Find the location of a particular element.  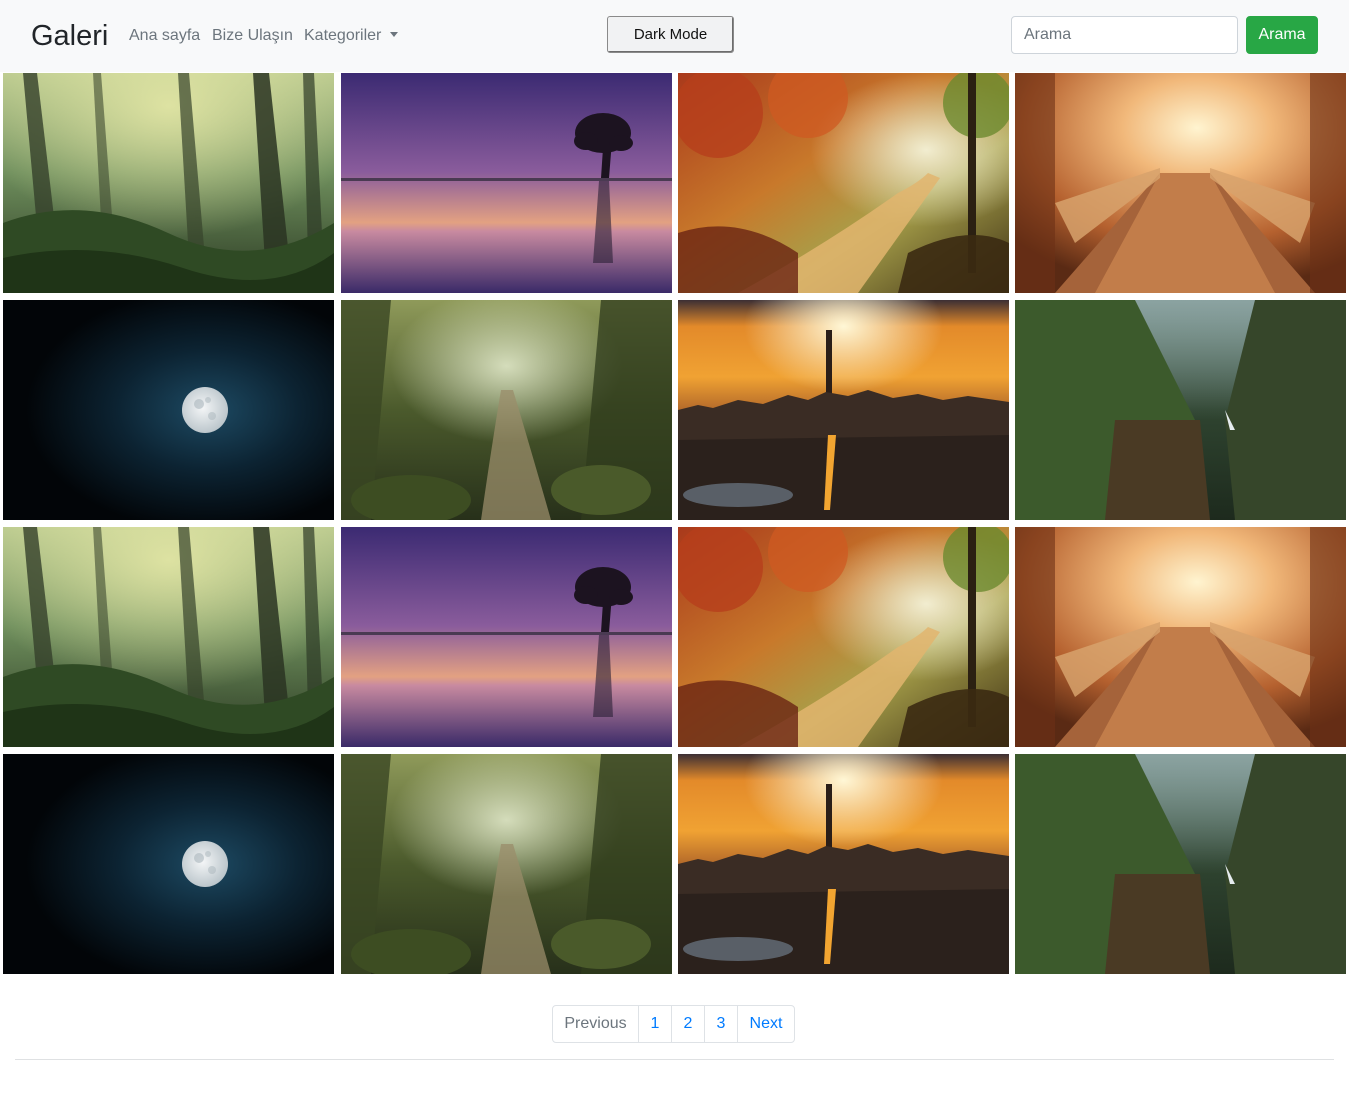

footer-divider is located at coordinates (674, 1059).